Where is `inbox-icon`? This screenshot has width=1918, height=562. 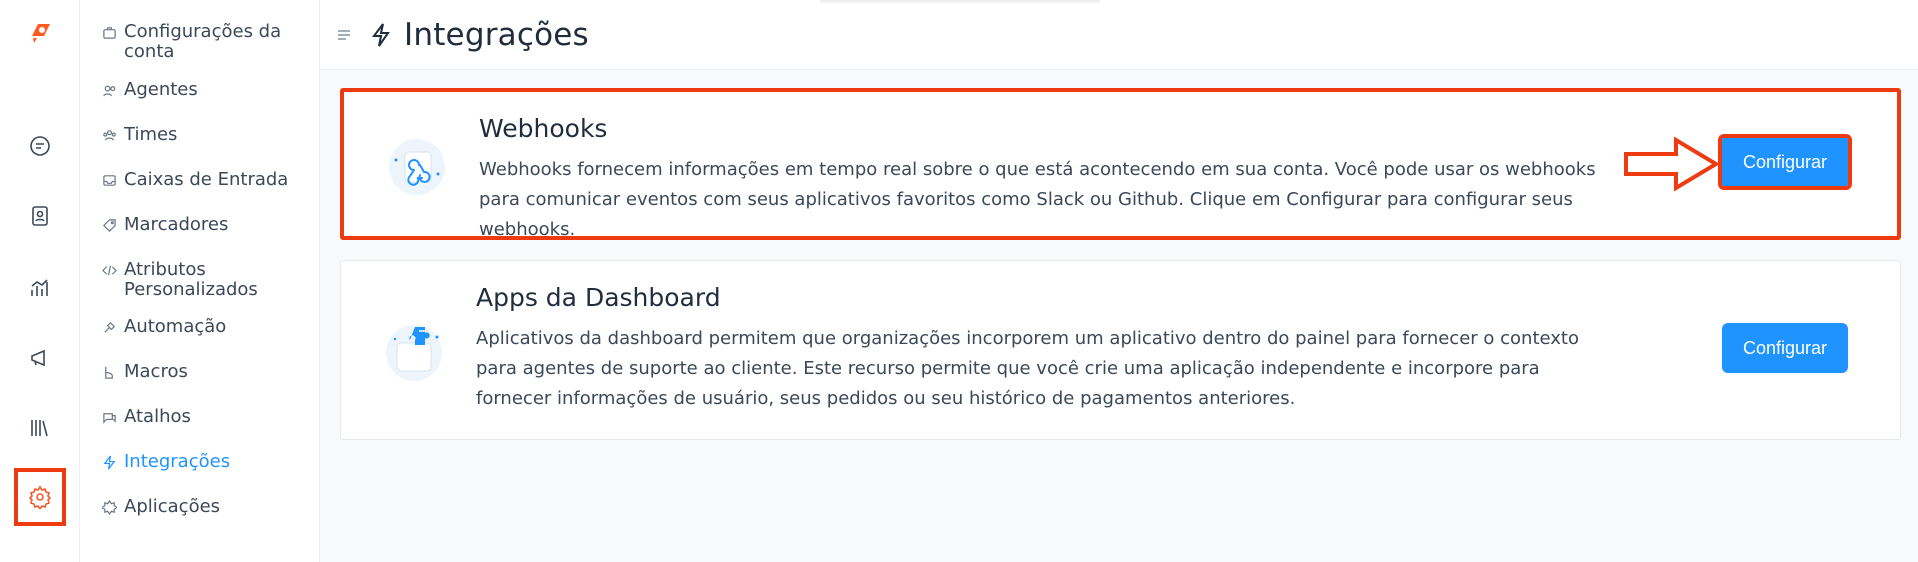
inbox-icon is located at coordinates (113, 180).